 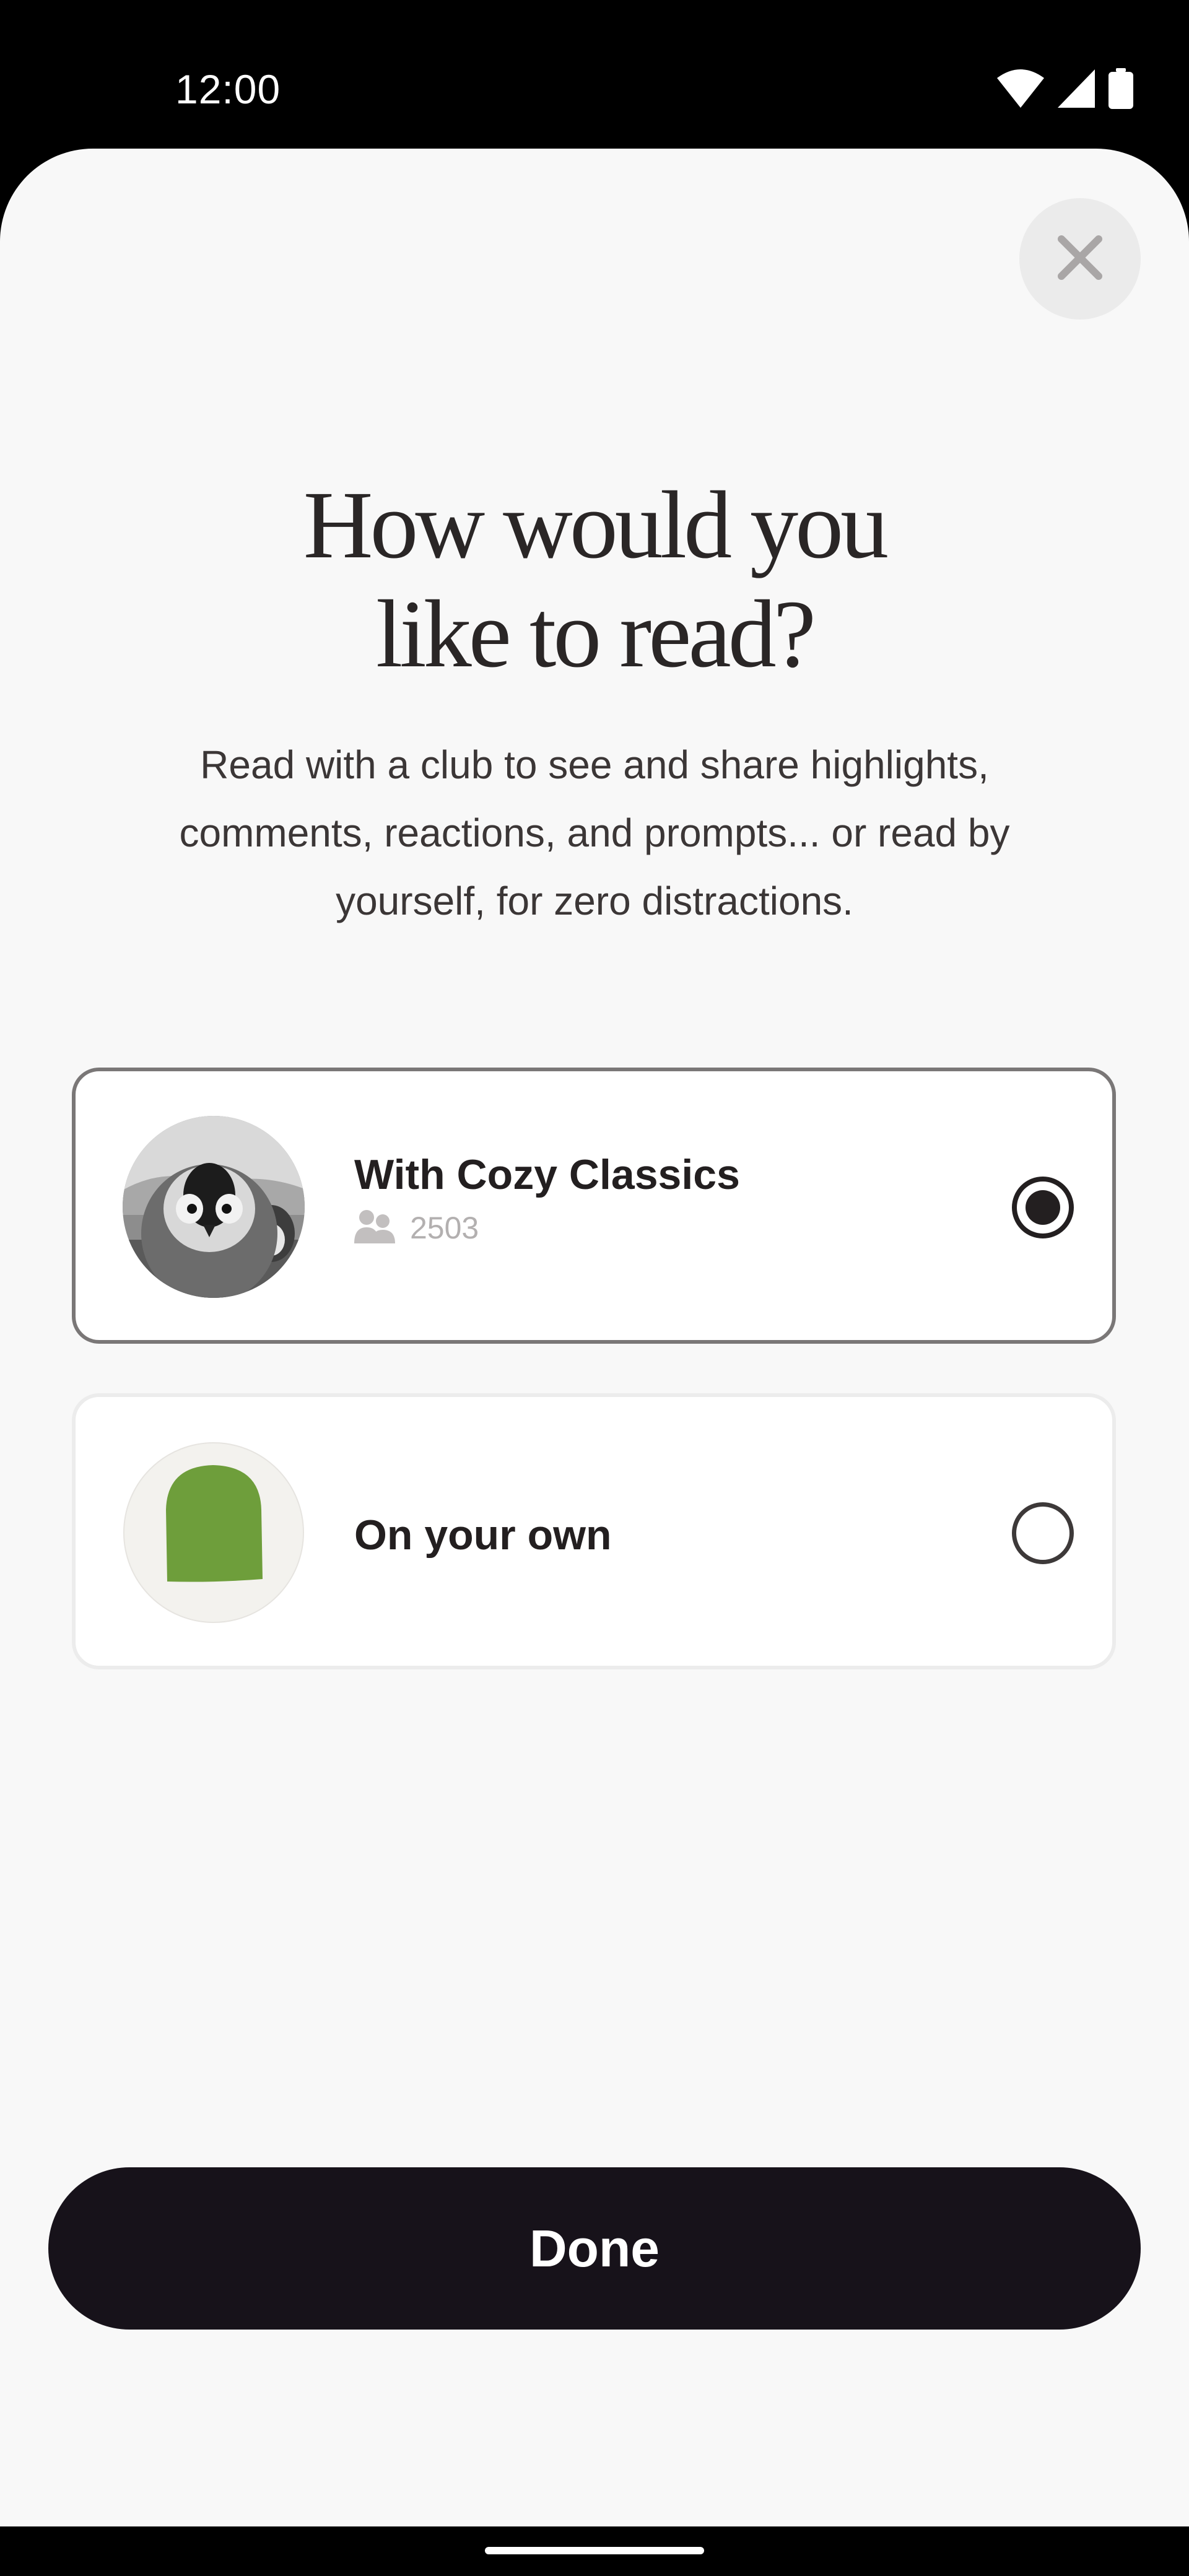 What do you see at coordinates (1043, 1533) in the screenshot?
I see `radio-unselected` at bounding box center [1043, 1533].